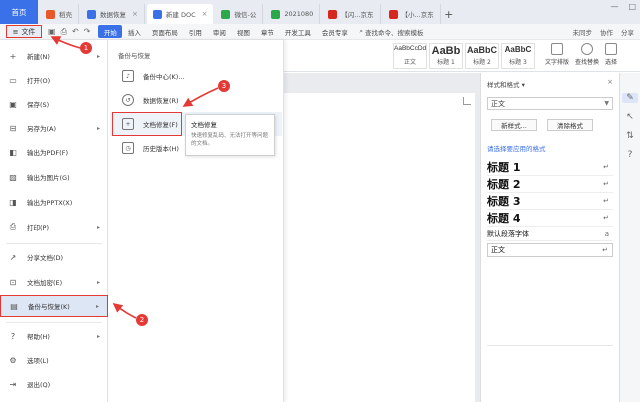 The height and width of the screenshot is (402, 640). What do you see at coordinates (583, 32) in the screenshot?
I see `sync-button: 未同步` at bounding box center [583, 32].